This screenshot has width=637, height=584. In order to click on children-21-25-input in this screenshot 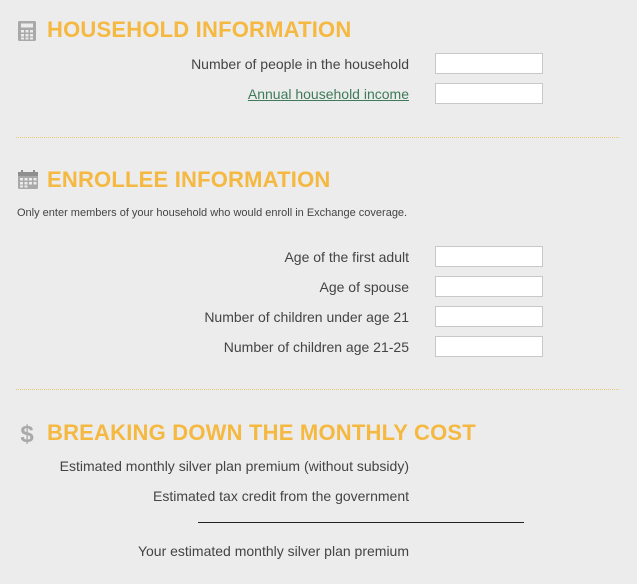, I will do `click(489, 346)`.